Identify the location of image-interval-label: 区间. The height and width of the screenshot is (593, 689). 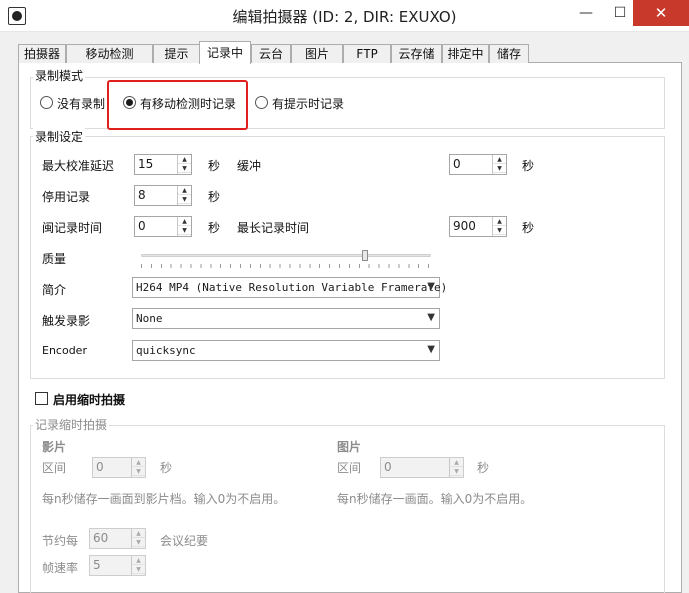
(349, 468).